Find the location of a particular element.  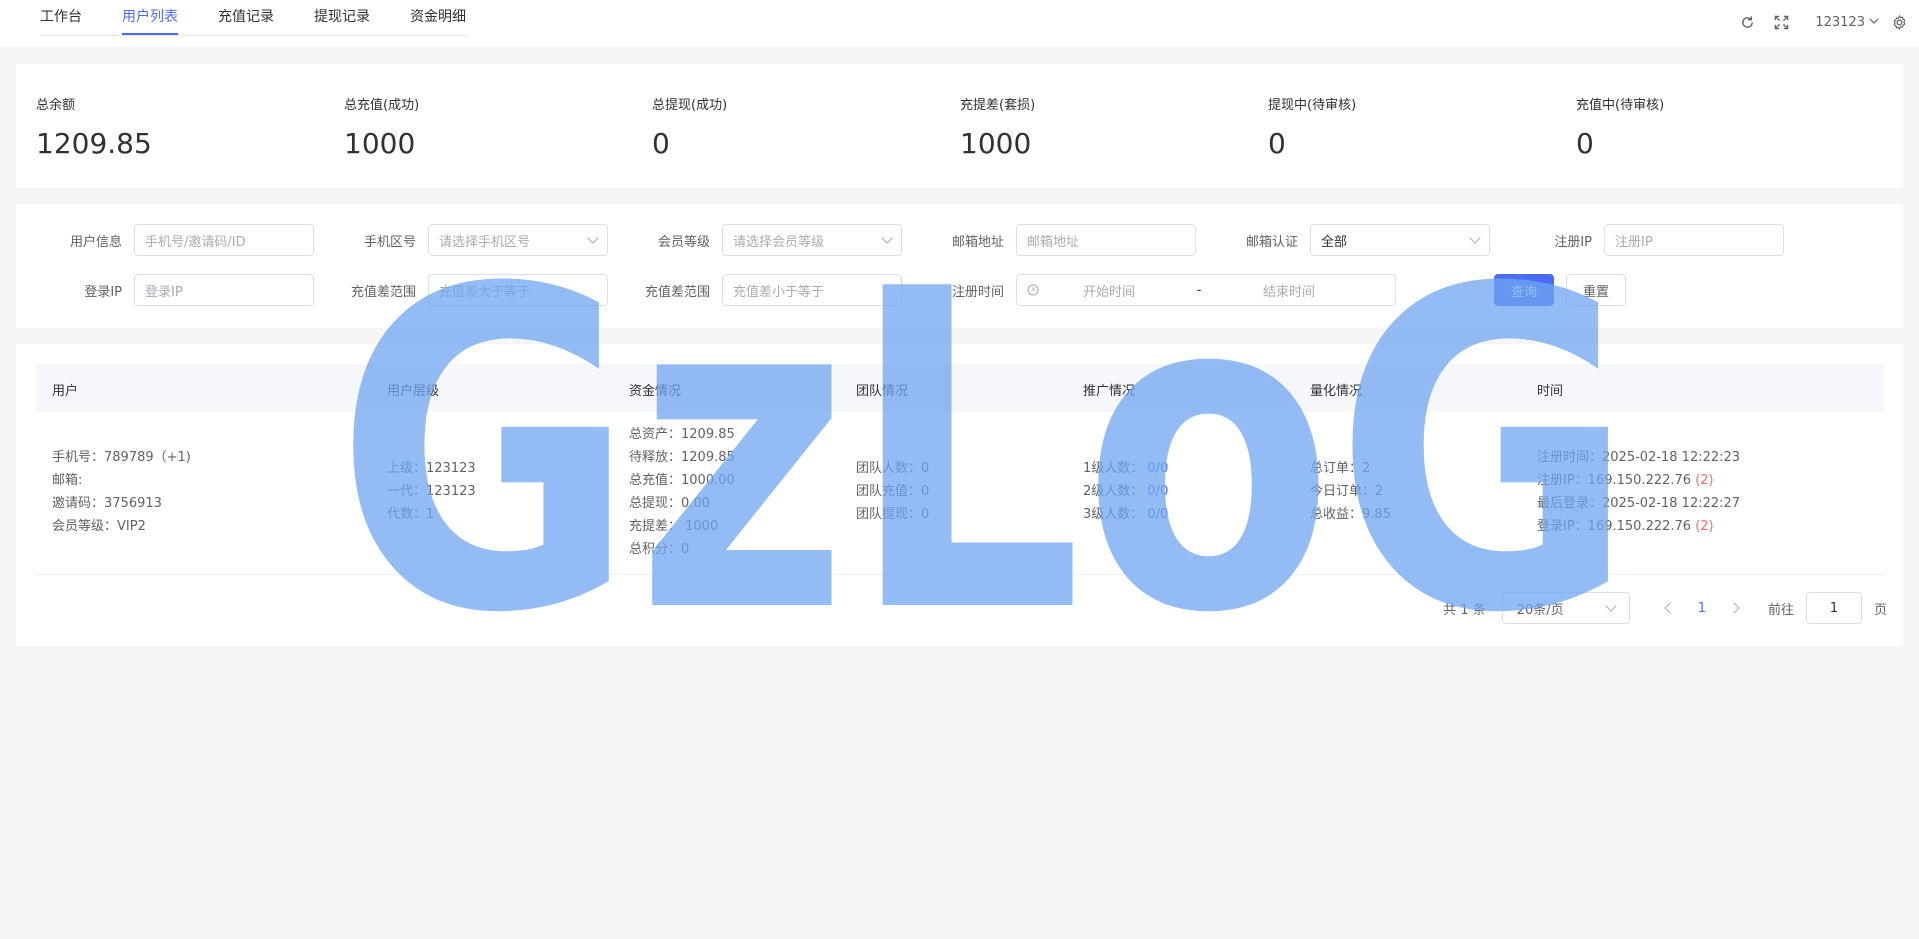

stat-label: 总充值(成功) is located at coordinates (382, 105).